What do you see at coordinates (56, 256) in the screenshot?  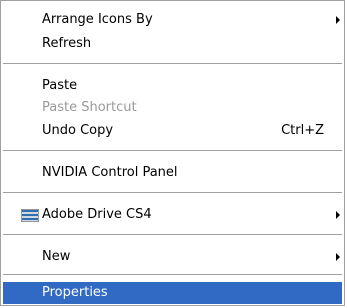 I see `menu-item-label: New` at bounding box center [56, 256].